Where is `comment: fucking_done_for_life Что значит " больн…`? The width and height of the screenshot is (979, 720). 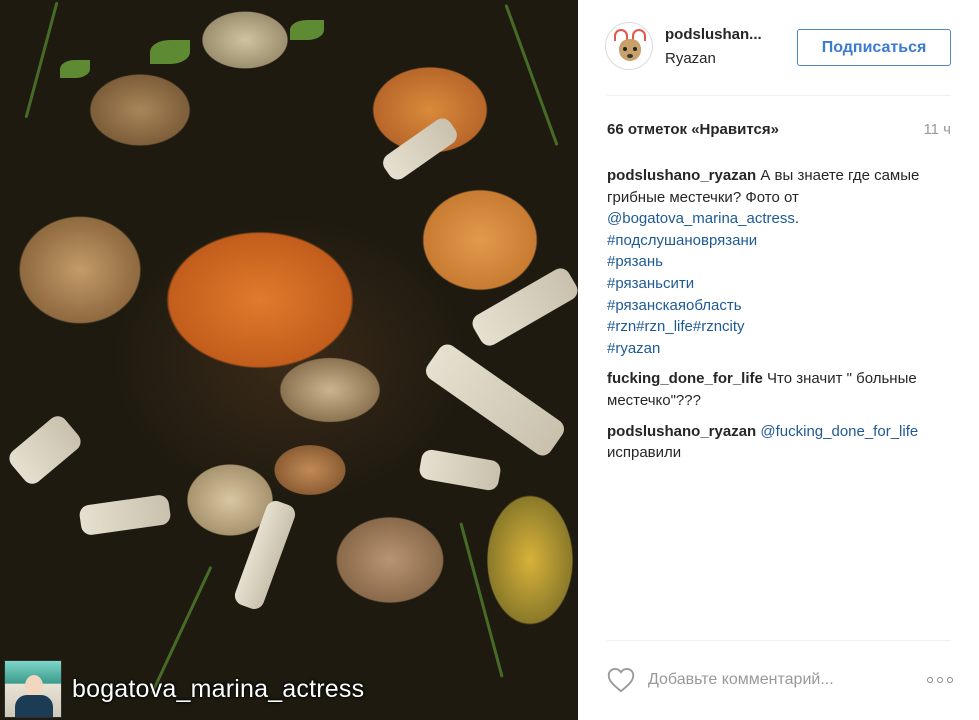
comment: fucking_done_for_life Что значит " больн… is located at coordinates (780, 389).